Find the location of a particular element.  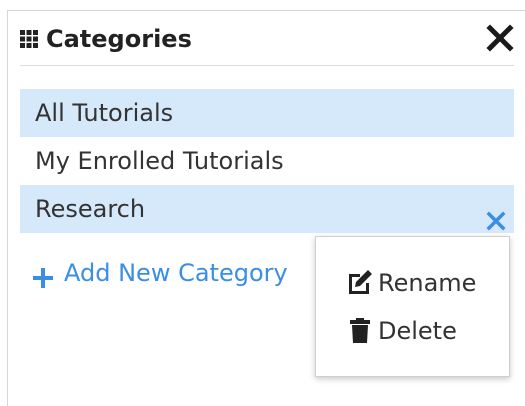

panel-title: Categories is located at coordinates (119, 39).